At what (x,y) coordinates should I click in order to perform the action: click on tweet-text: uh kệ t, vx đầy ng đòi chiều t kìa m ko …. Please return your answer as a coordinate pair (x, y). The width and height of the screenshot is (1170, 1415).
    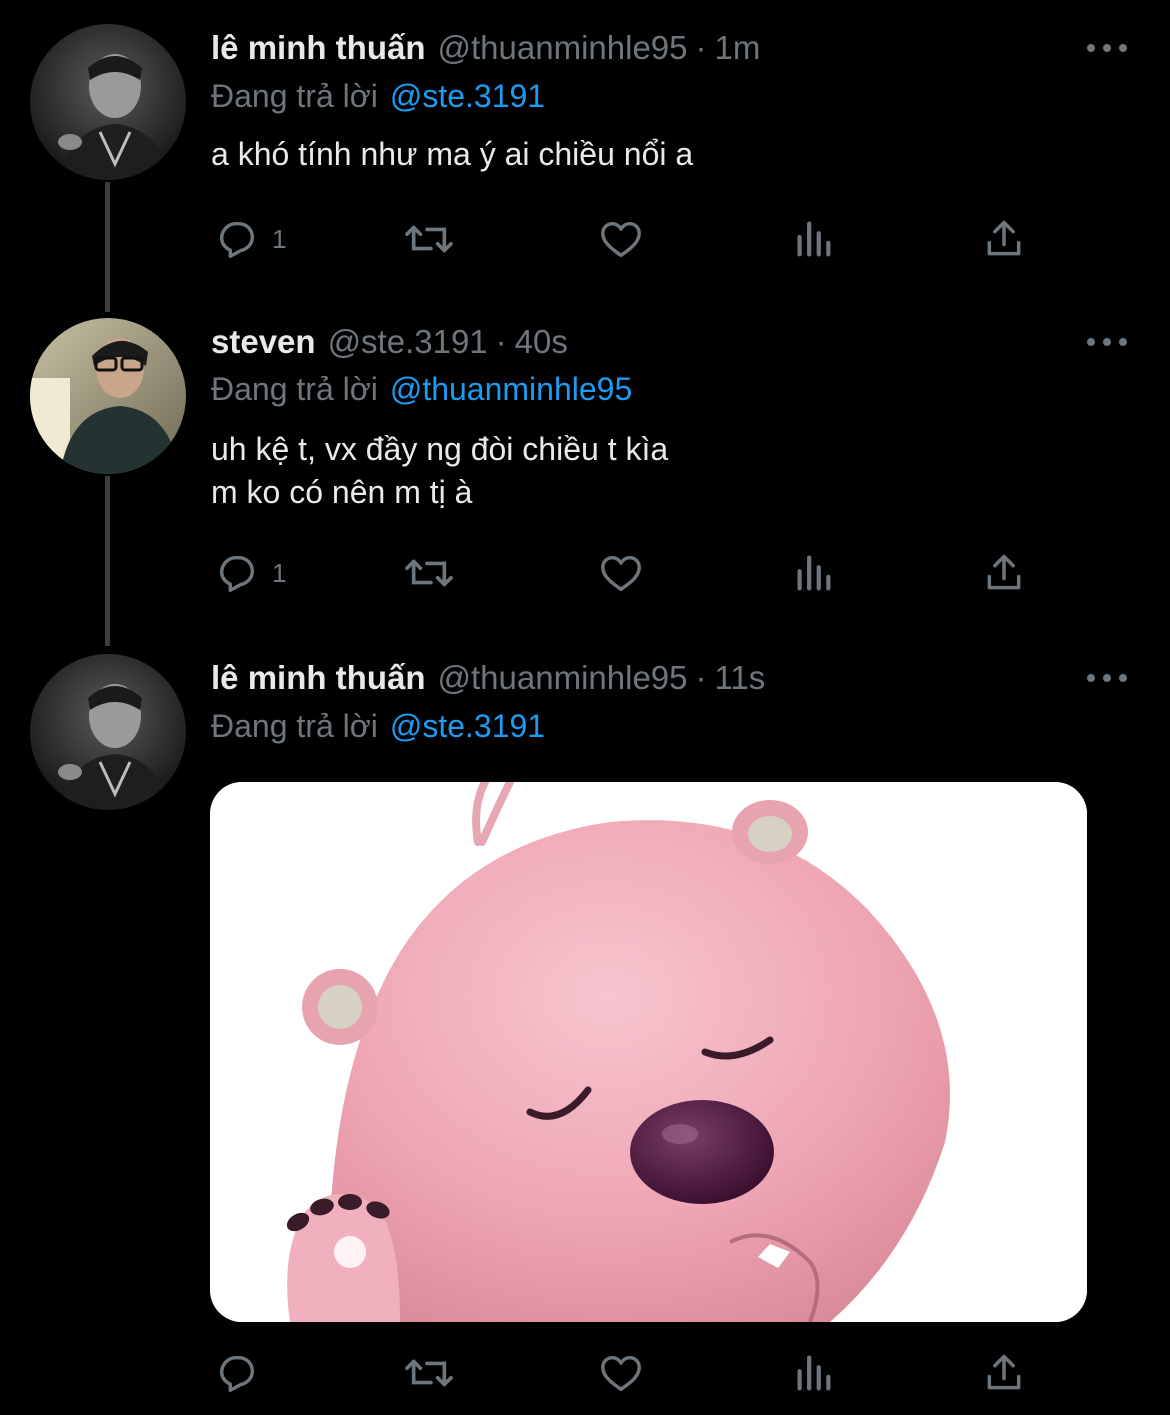
    Looking at the image, I should click on (440, 470).